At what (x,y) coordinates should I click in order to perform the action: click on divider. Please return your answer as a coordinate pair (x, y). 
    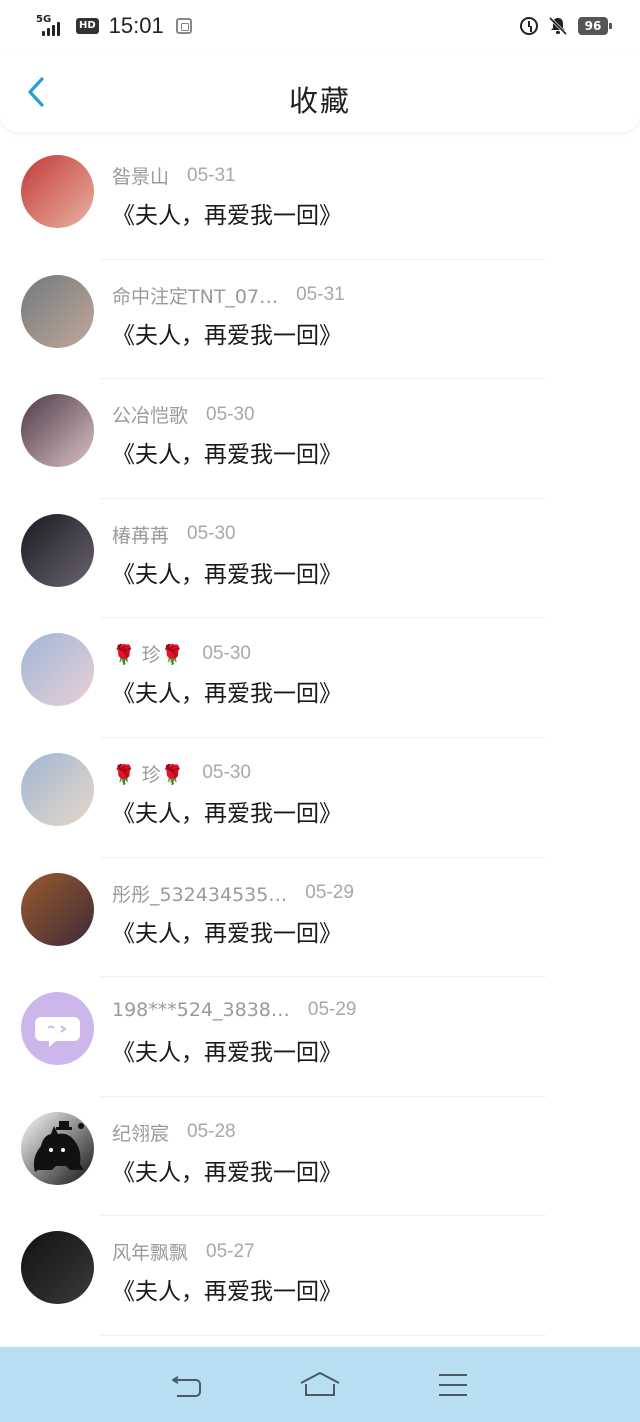
    Looking at the image, I should click on (323, 1335).